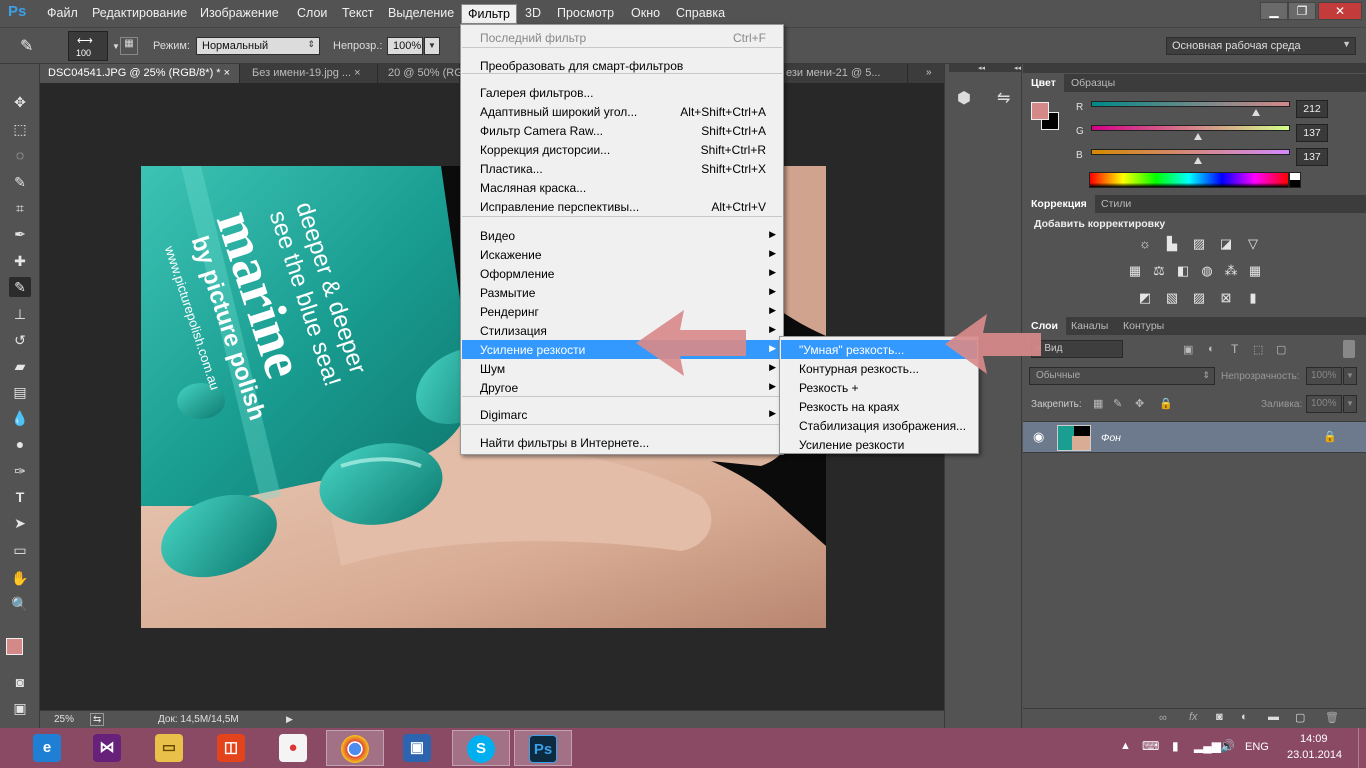 The height and width of the screenshot is (768, 1366). Describe the element at coordinates (20, 234) in the screenshot. I see `eyedropper-tool-icon: ✒` at that location.